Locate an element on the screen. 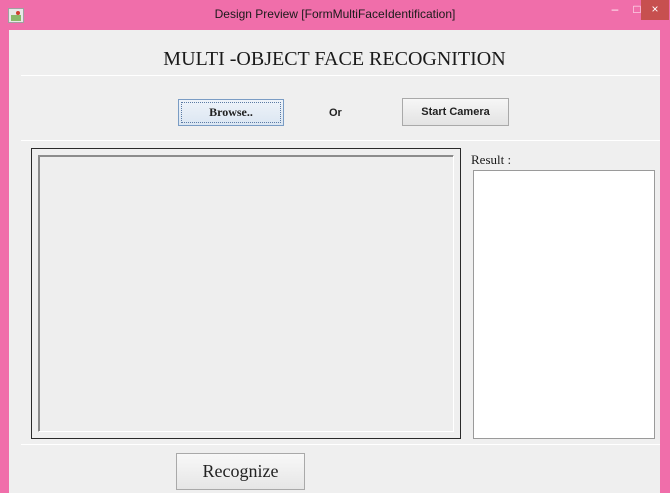 This screenshot has height=493, width=670. close-button: × is located at coordinates (655, 10).